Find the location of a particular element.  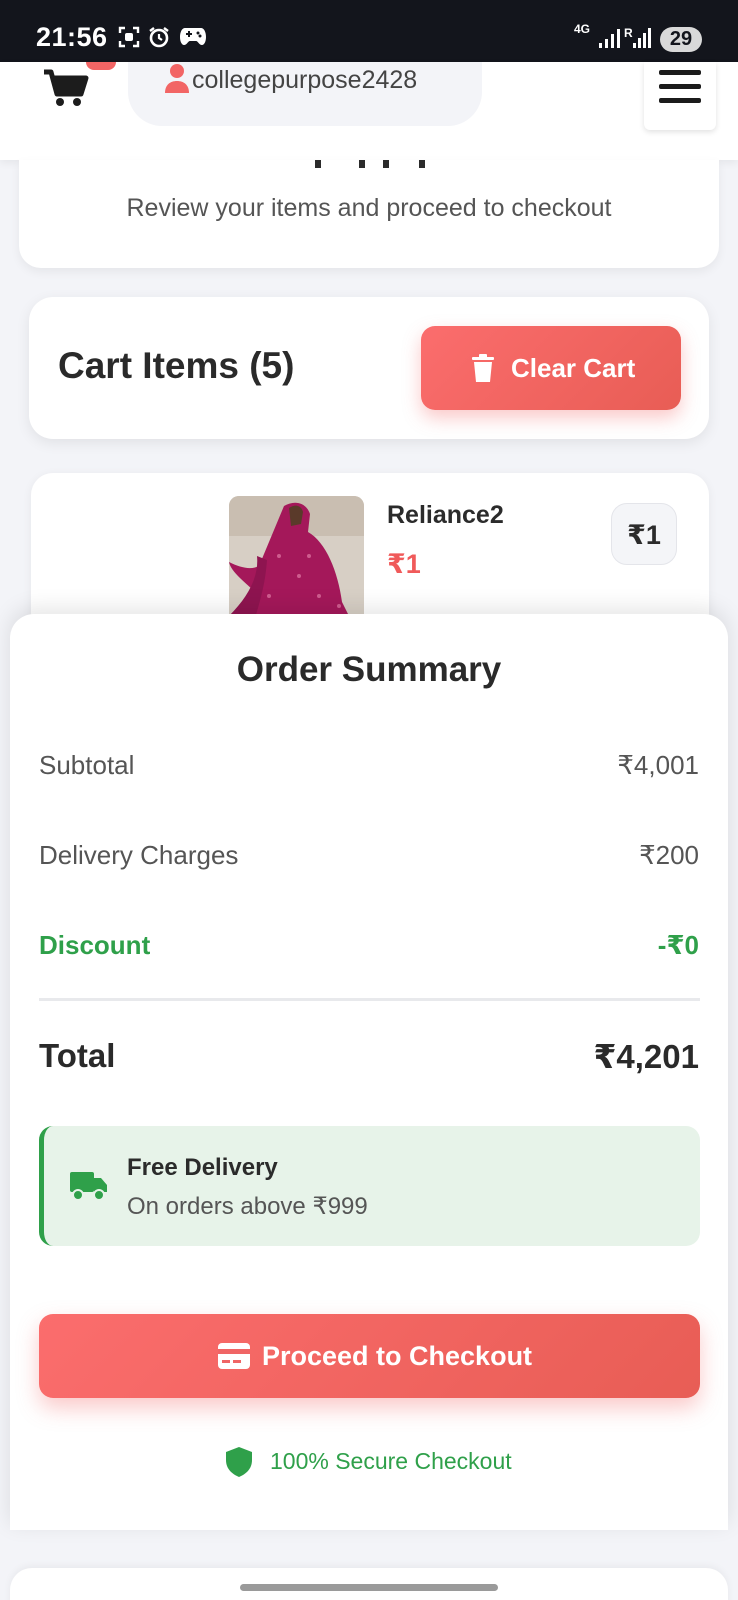

menu-icon is located at coordinates (680, 72).